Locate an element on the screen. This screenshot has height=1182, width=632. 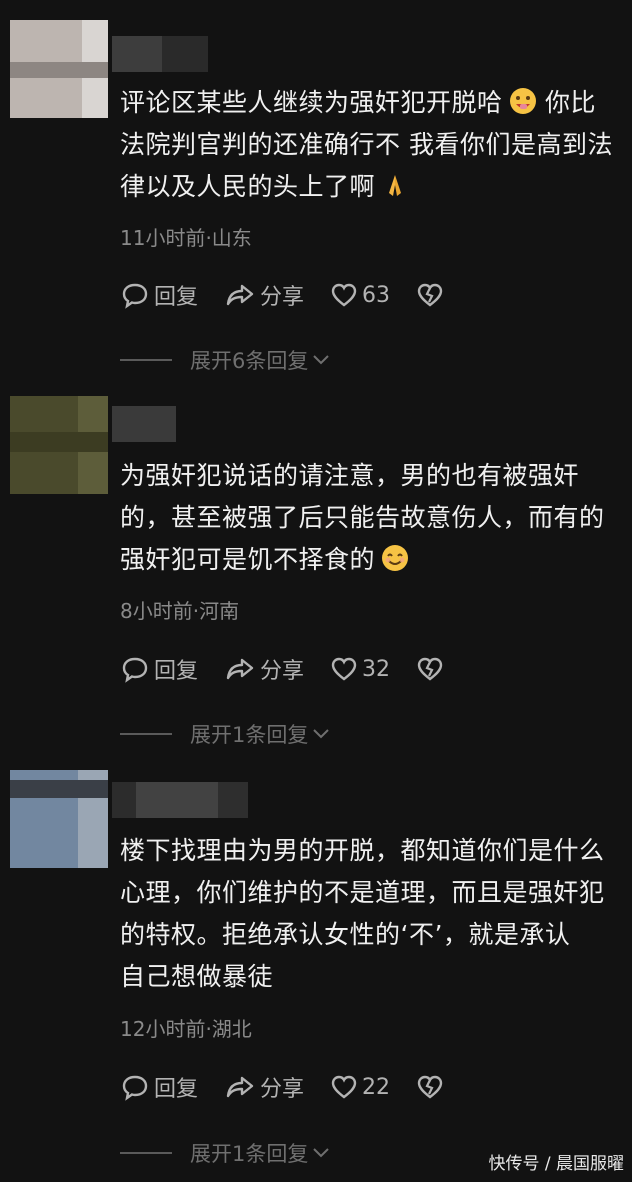
expand-replies-button: 展开6条回复 is located at coordinates (225, 360).